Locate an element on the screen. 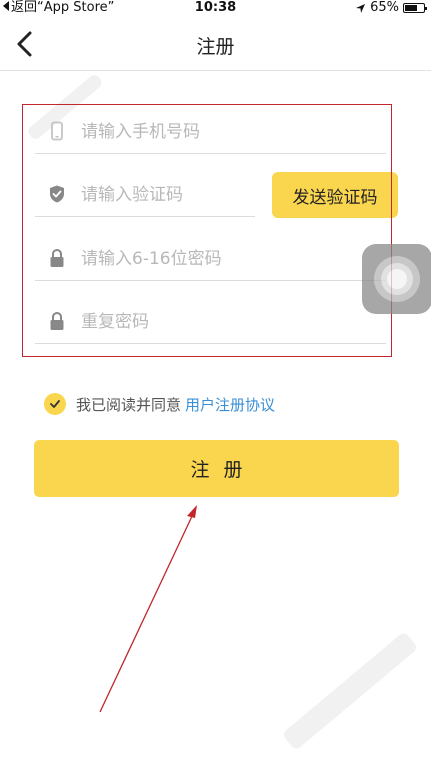  location-arrow-icon is located at coordinates (361, 8).